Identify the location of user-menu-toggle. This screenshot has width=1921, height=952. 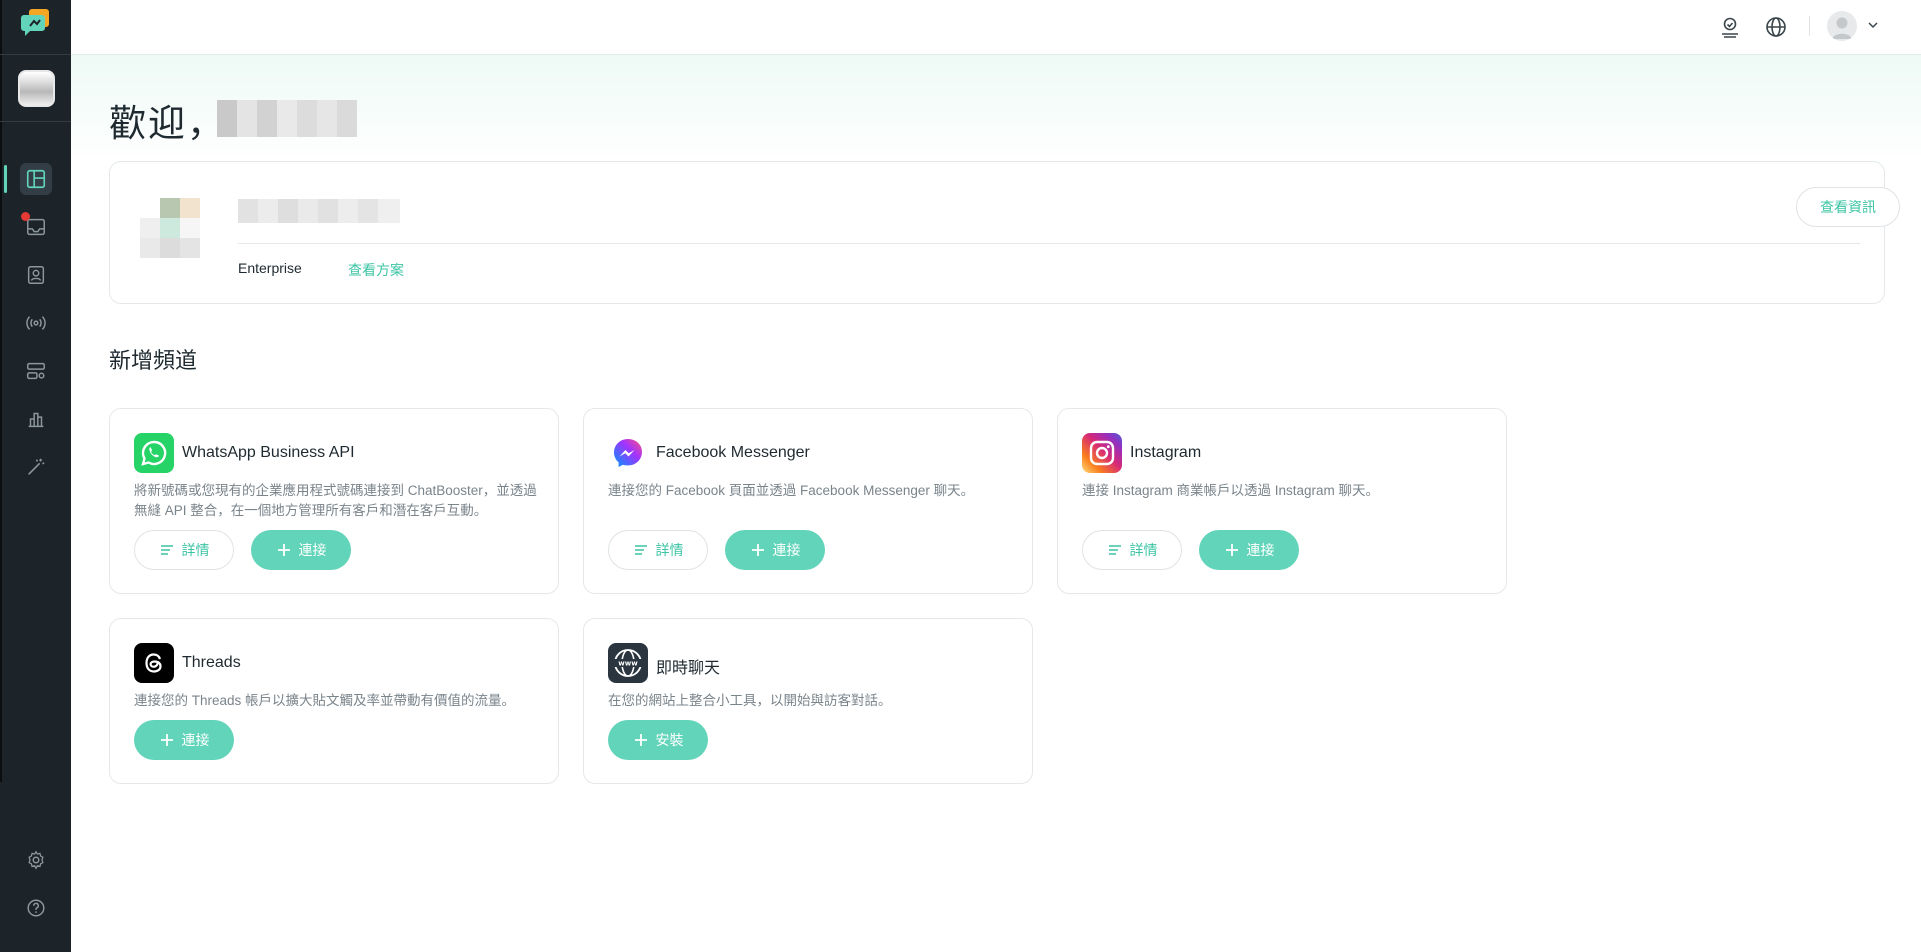
(1873, 25).